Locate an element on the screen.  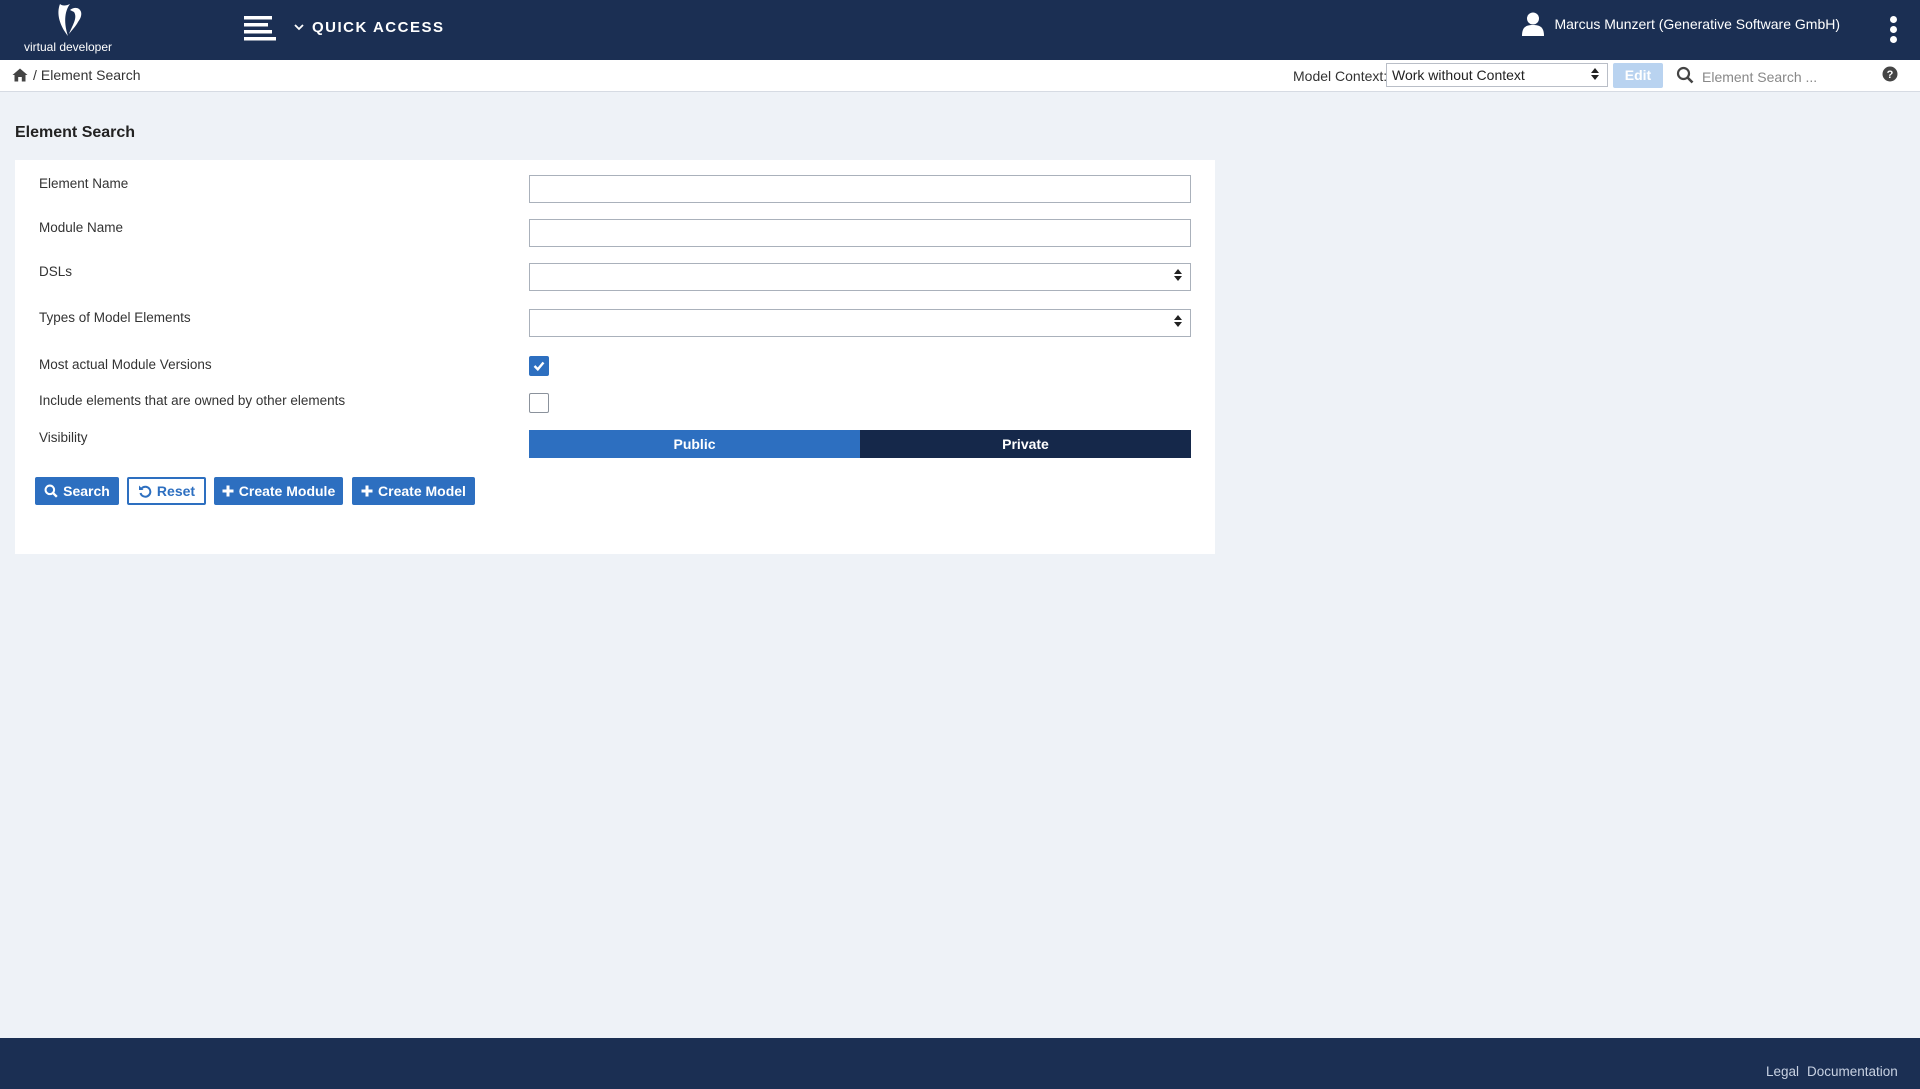
menu-toggle-button is located at coordinates (260, 29).